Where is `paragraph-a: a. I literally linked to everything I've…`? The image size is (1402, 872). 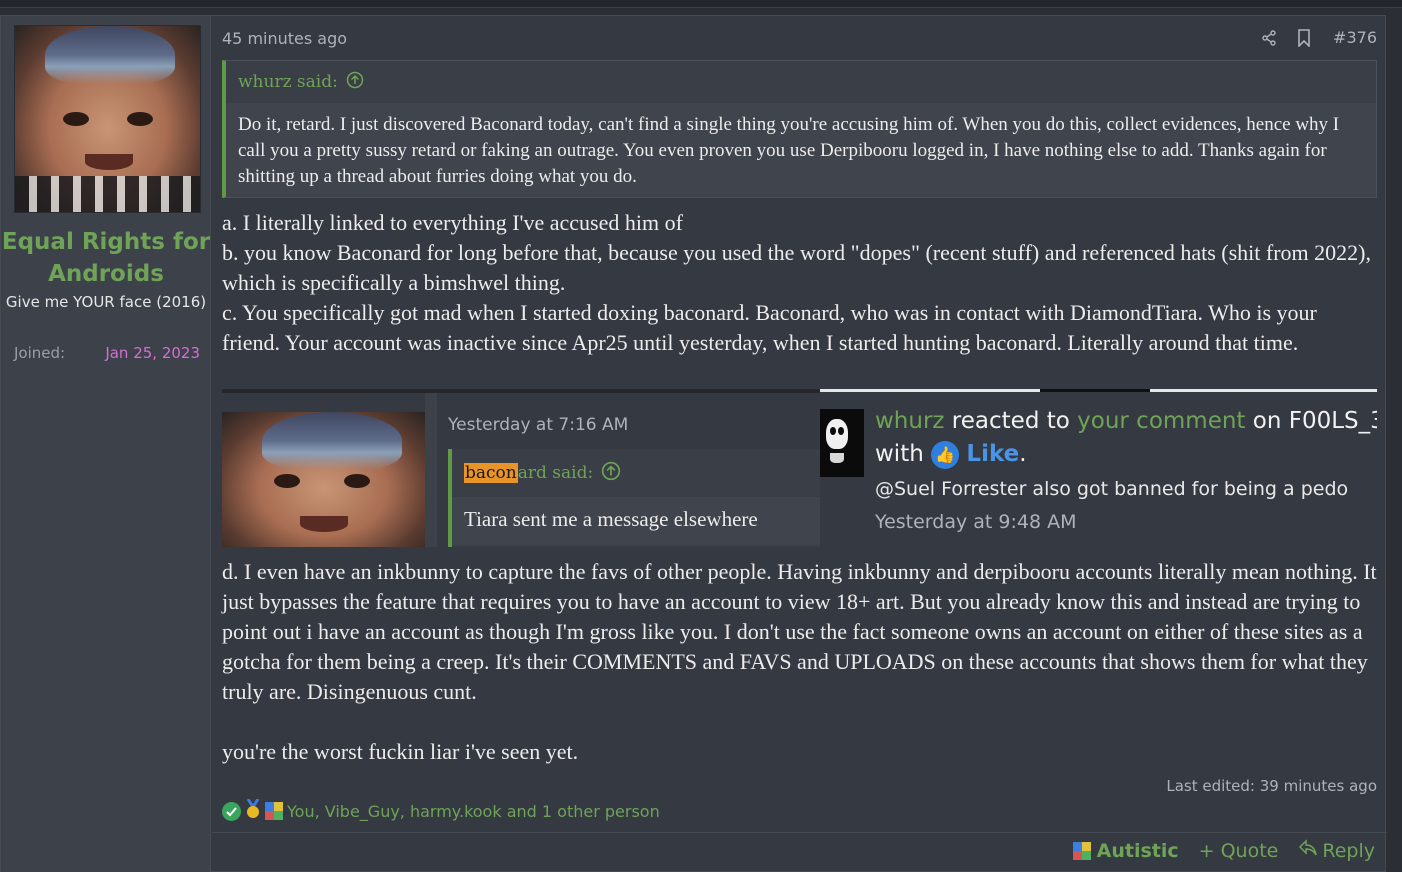 paragraph-a: a. I literally linked to everything I've… is located at coordinates (452, 222).